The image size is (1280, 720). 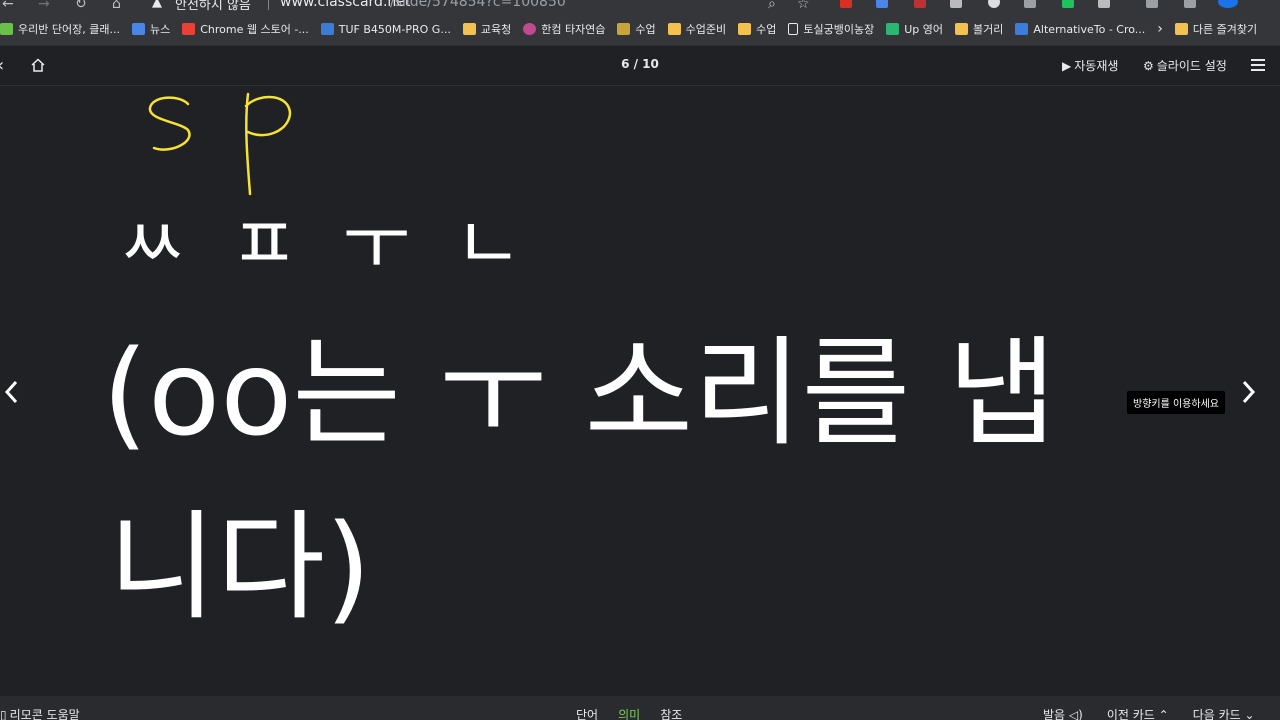 What do you see at coordinates (1191, 66) in the screenshot?
I see `settings-label: 슬라이드 설정` at bounding box center [1191, 66].